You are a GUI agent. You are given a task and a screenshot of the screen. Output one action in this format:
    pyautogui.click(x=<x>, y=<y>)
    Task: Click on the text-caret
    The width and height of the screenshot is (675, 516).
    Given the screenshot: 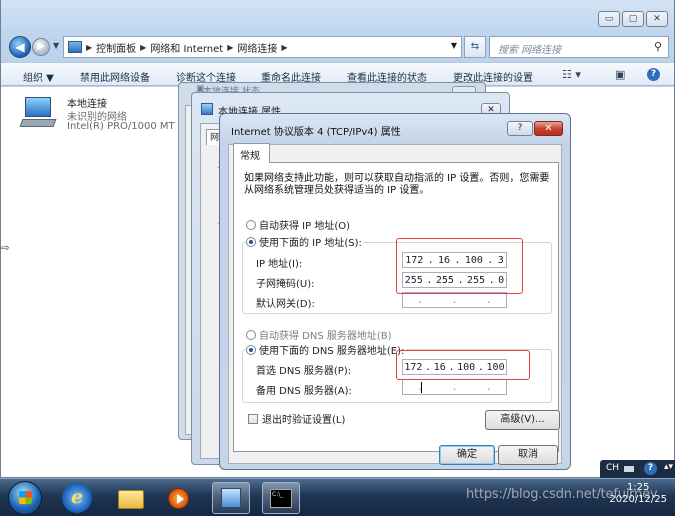 What is the action you would take?
    pyautogui.click(x=421, y=387)
    